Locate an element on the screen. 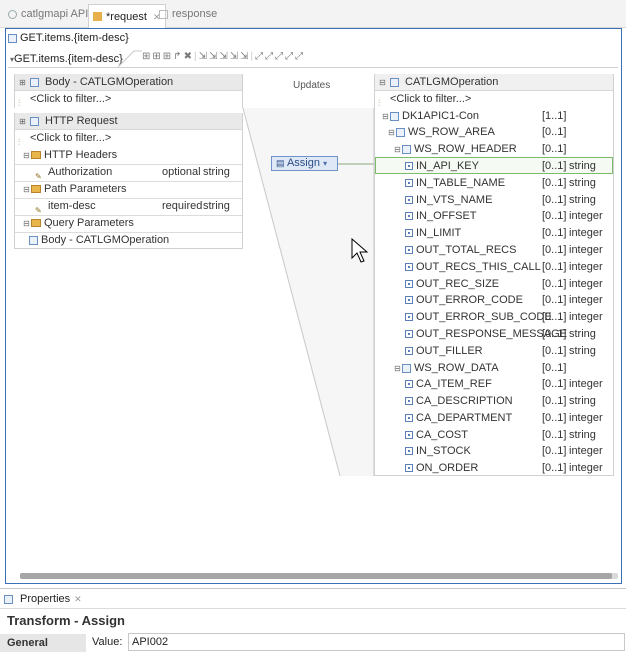 Image resolution: width=626 pixels, height=652 pixels. tree-row-out-response-message: OUT_RESPONSE_MESSAGE [0..1] string is located at coordinates (494, 334).